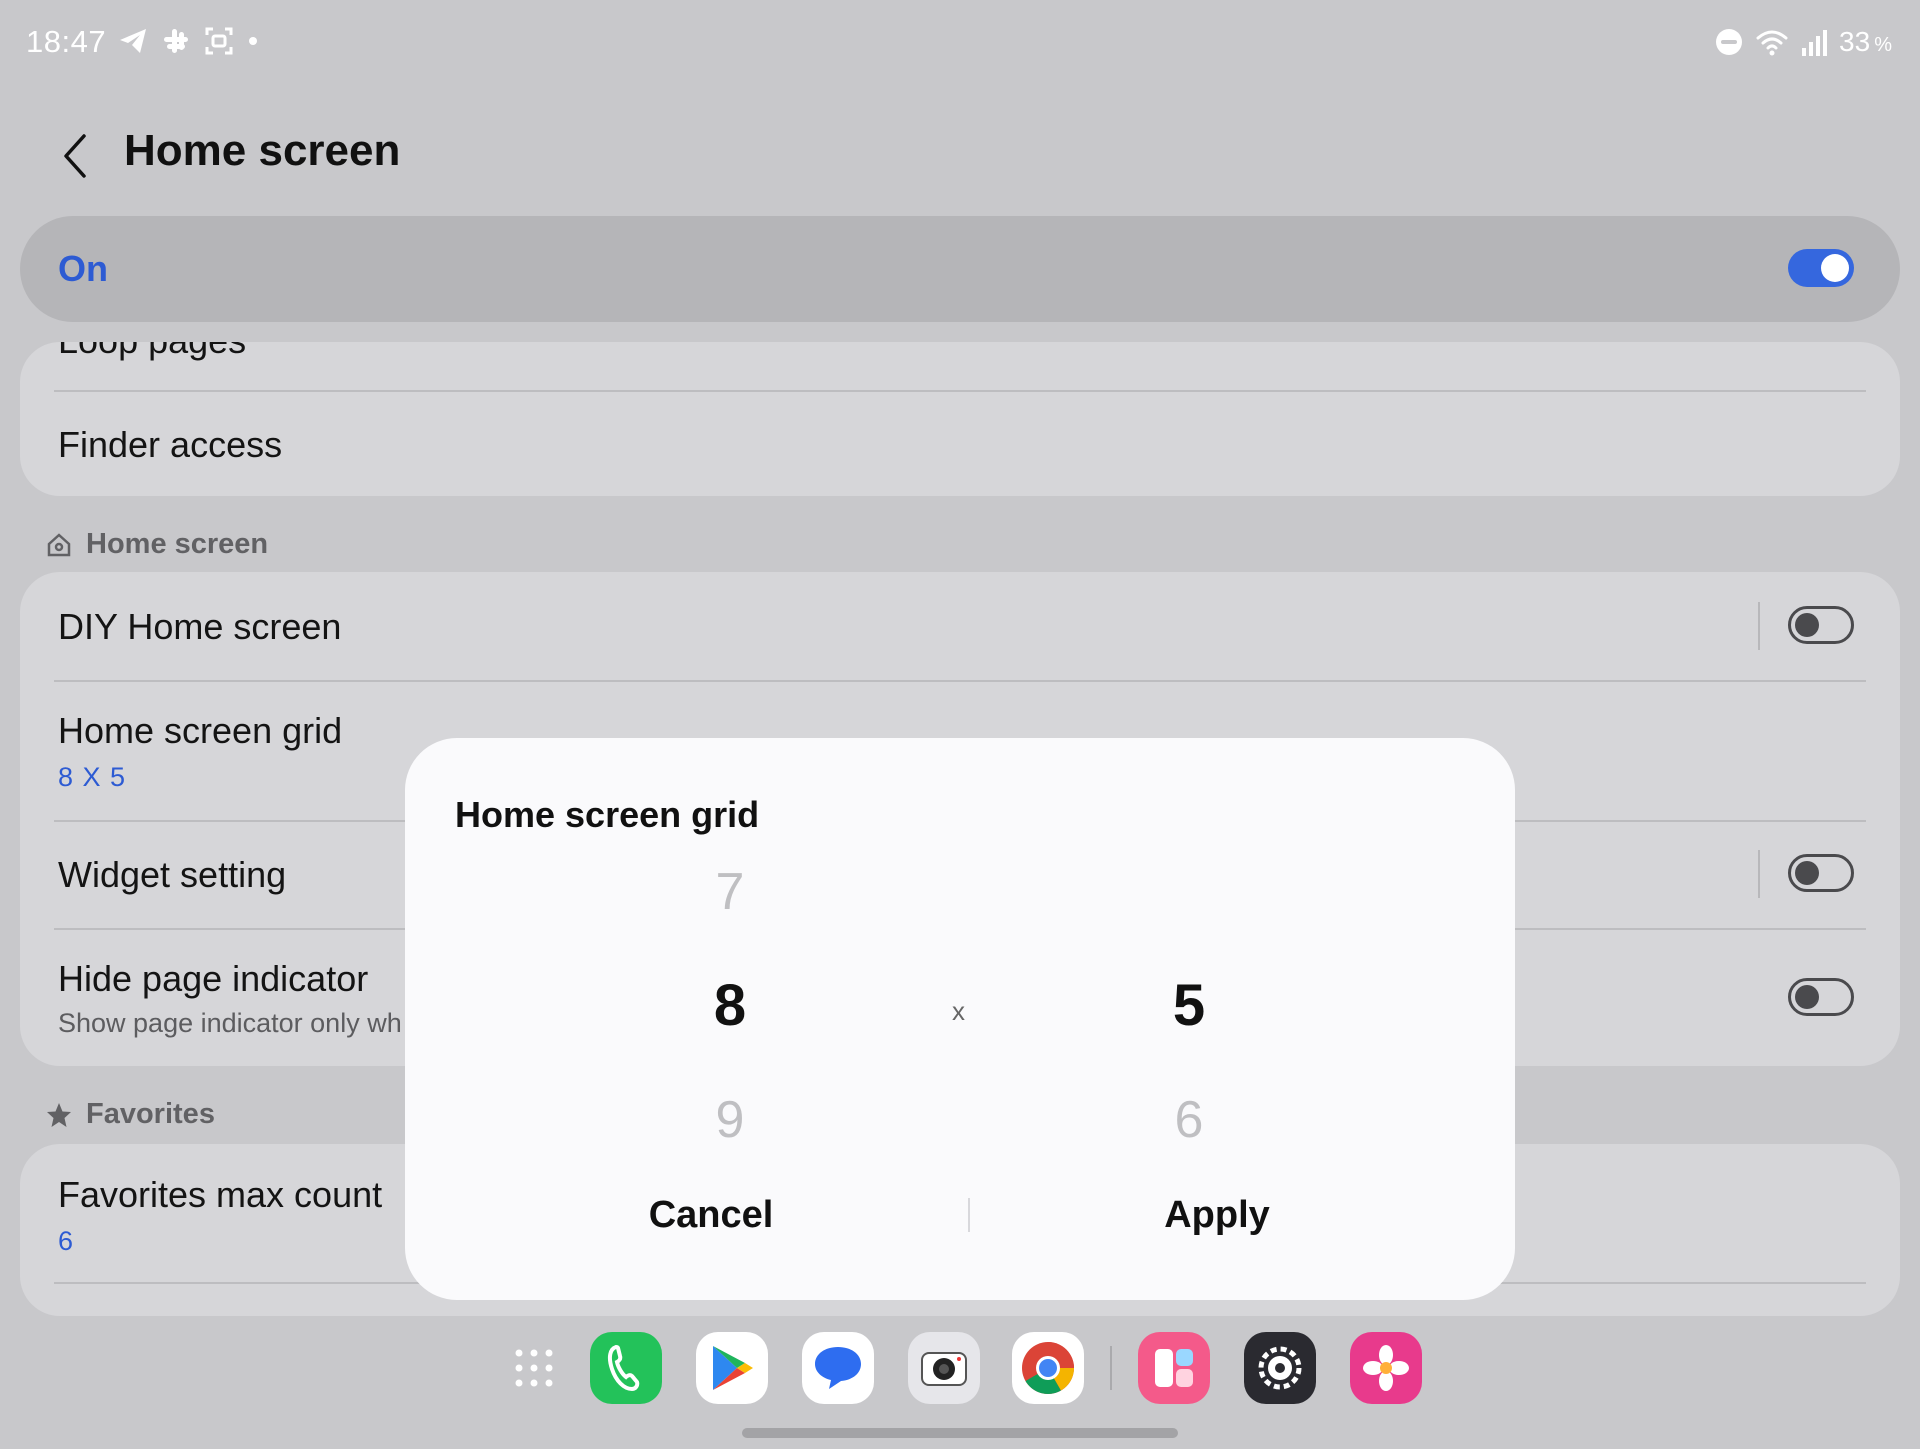  What do you see at coordinates (172, 875) in the screenshot?
I see `widget-setting-item: Widget setting` at bounding box center [172, 875].